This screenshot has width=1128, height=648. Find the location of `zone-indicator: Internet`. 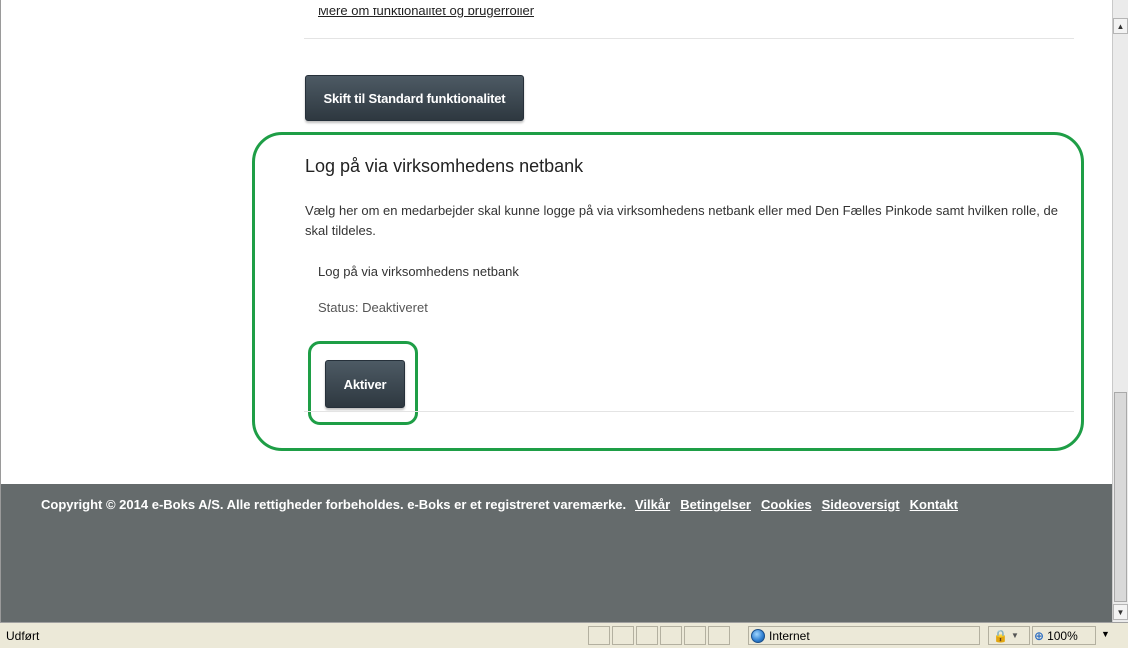

zone-indicator: Internet is located at coordinates (780, 635).